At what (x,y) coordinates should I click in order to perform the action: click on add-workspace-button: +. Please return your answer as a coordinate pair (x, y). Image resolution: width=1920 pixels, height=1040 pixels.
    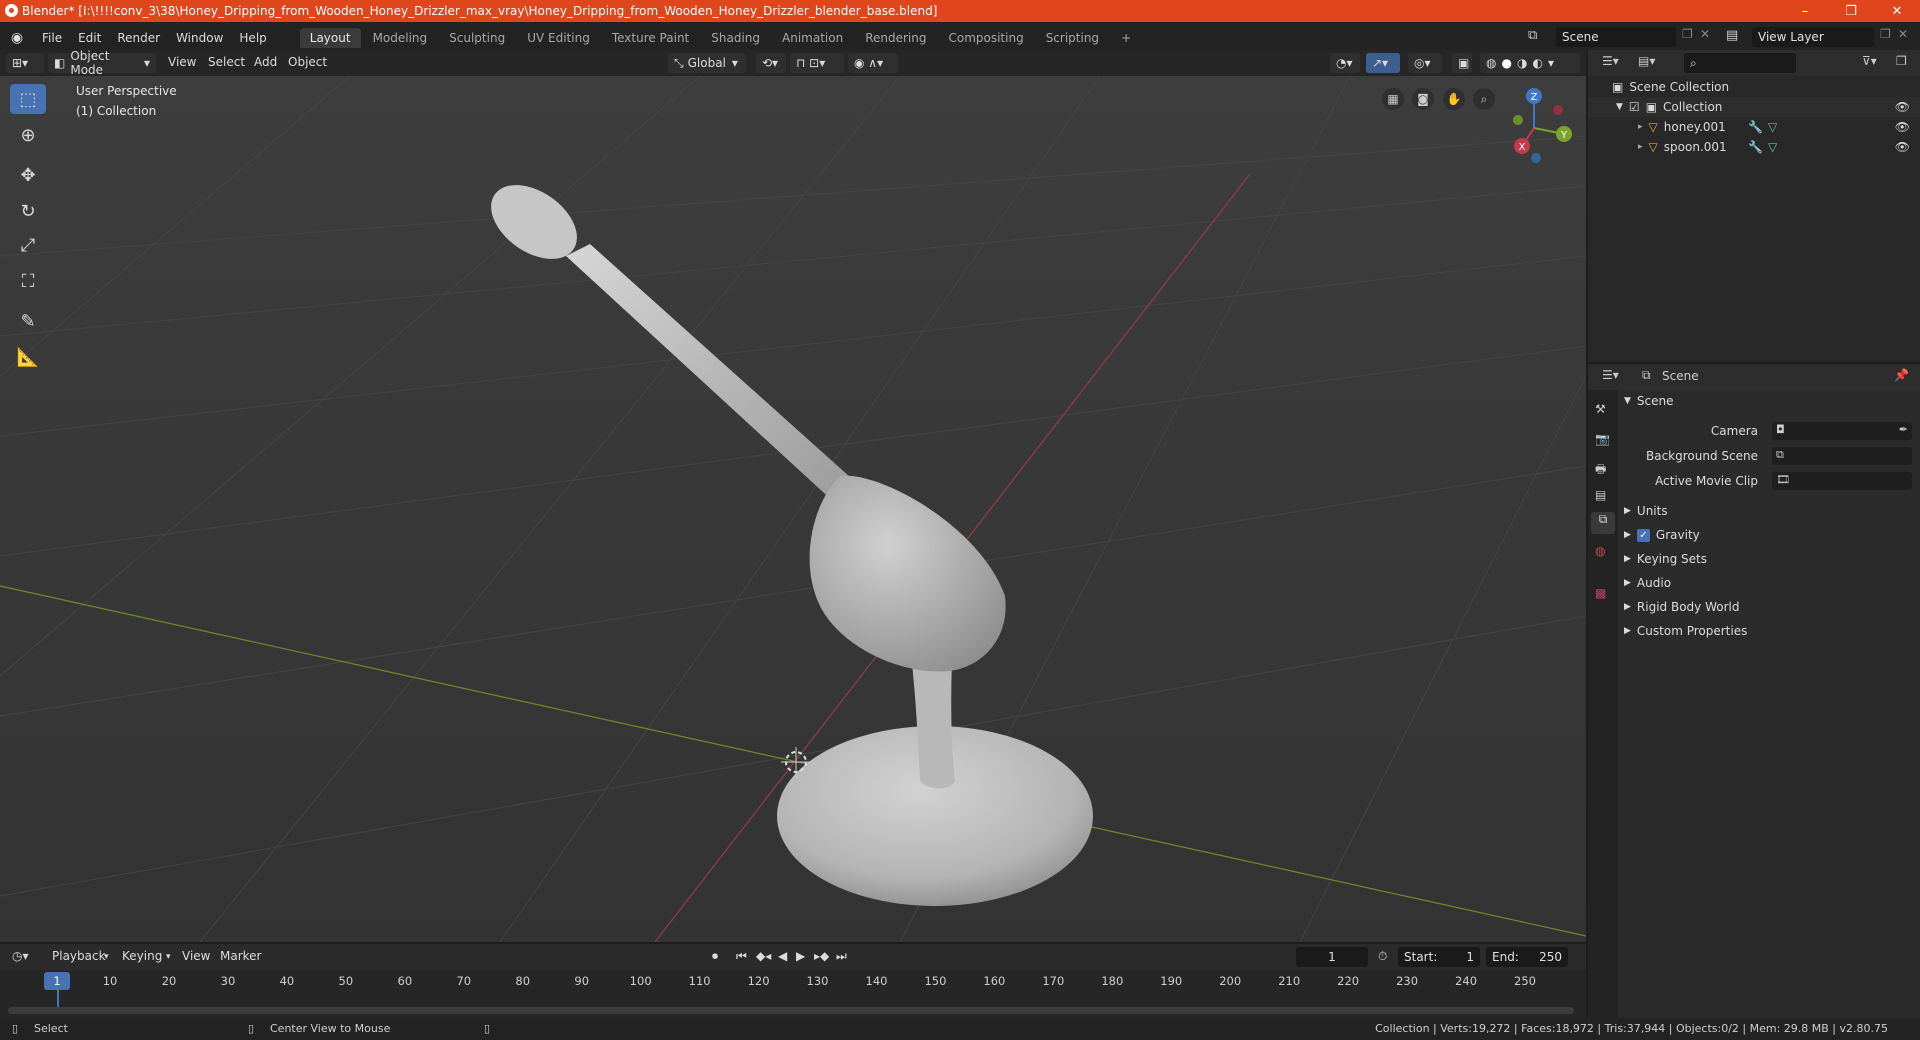
    Looking at the image, I should click on (1126, 38).